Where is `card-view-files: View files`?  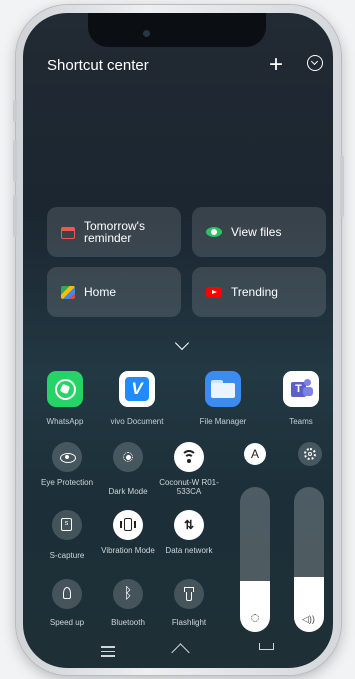 card-view-files: View files is located at coordinates (259, 232).